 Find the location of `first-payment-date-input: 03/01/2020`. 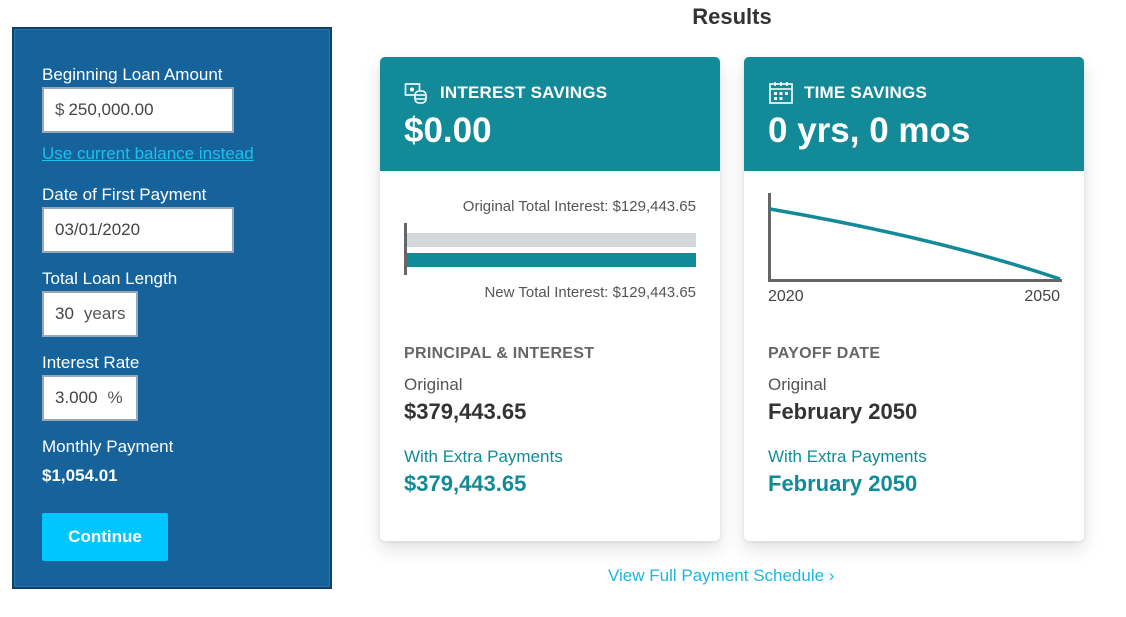

first-payment-date-input: 03/01/2020 is located at coordinates (138, 230).